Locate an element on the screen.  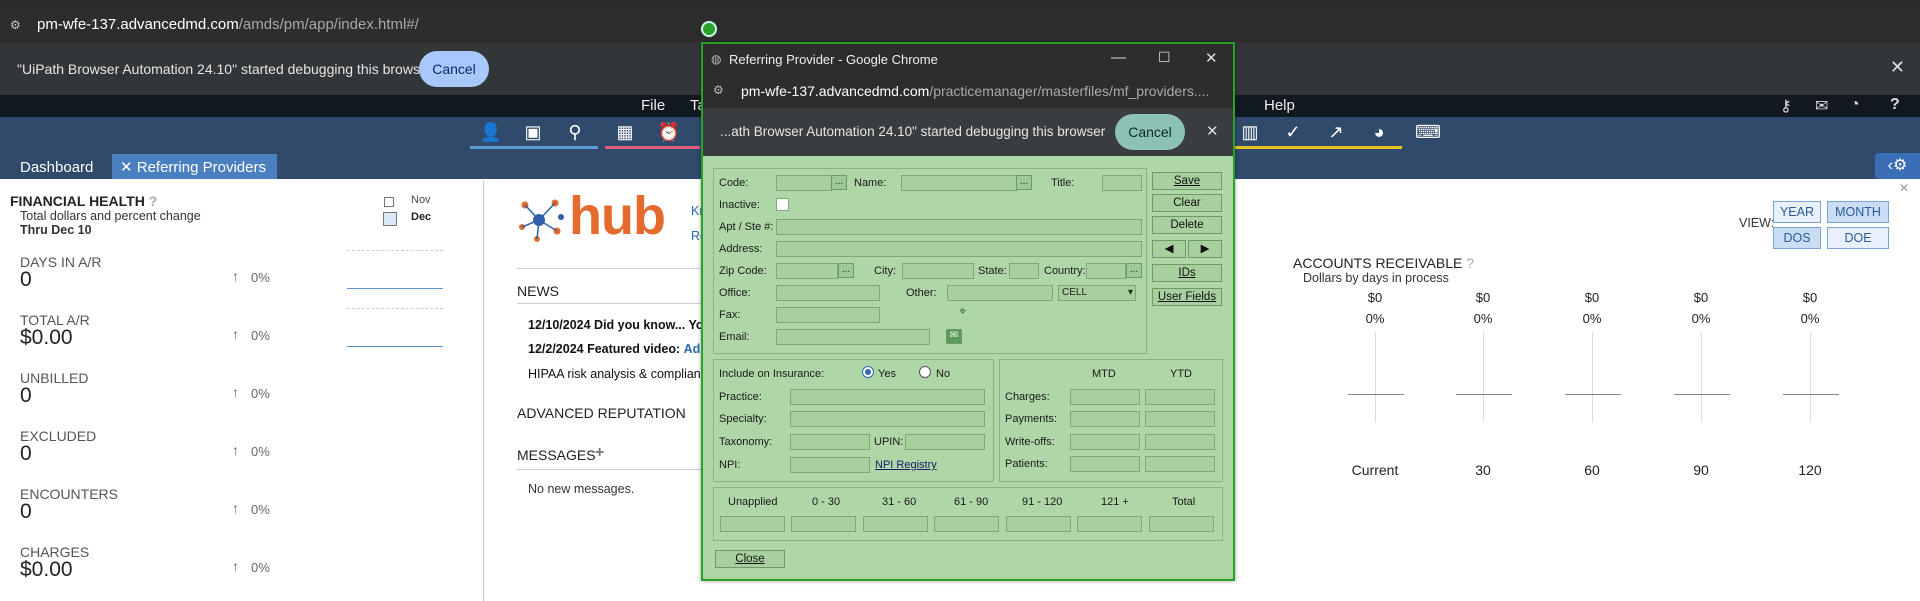
close-tab-icon: ✕ is located at coordinates (128, 167).